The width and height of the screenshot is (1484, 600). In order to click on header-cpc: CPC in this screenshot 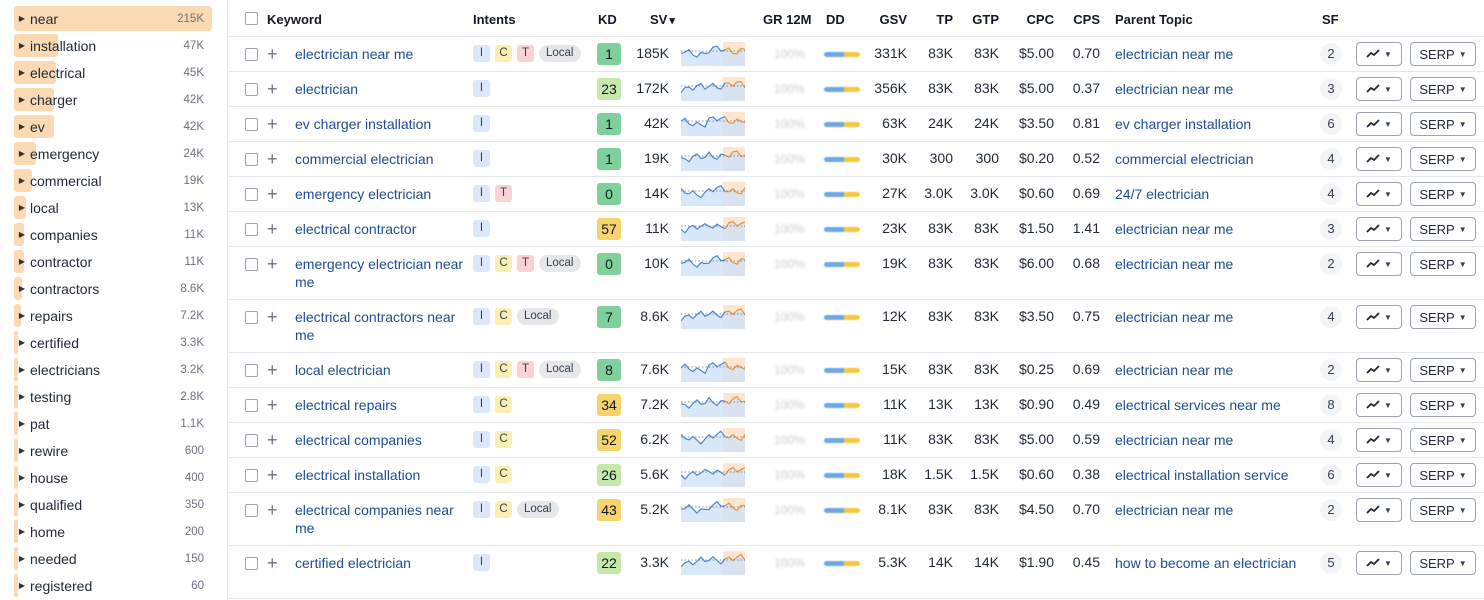, I will do `click(1031, 19)`.